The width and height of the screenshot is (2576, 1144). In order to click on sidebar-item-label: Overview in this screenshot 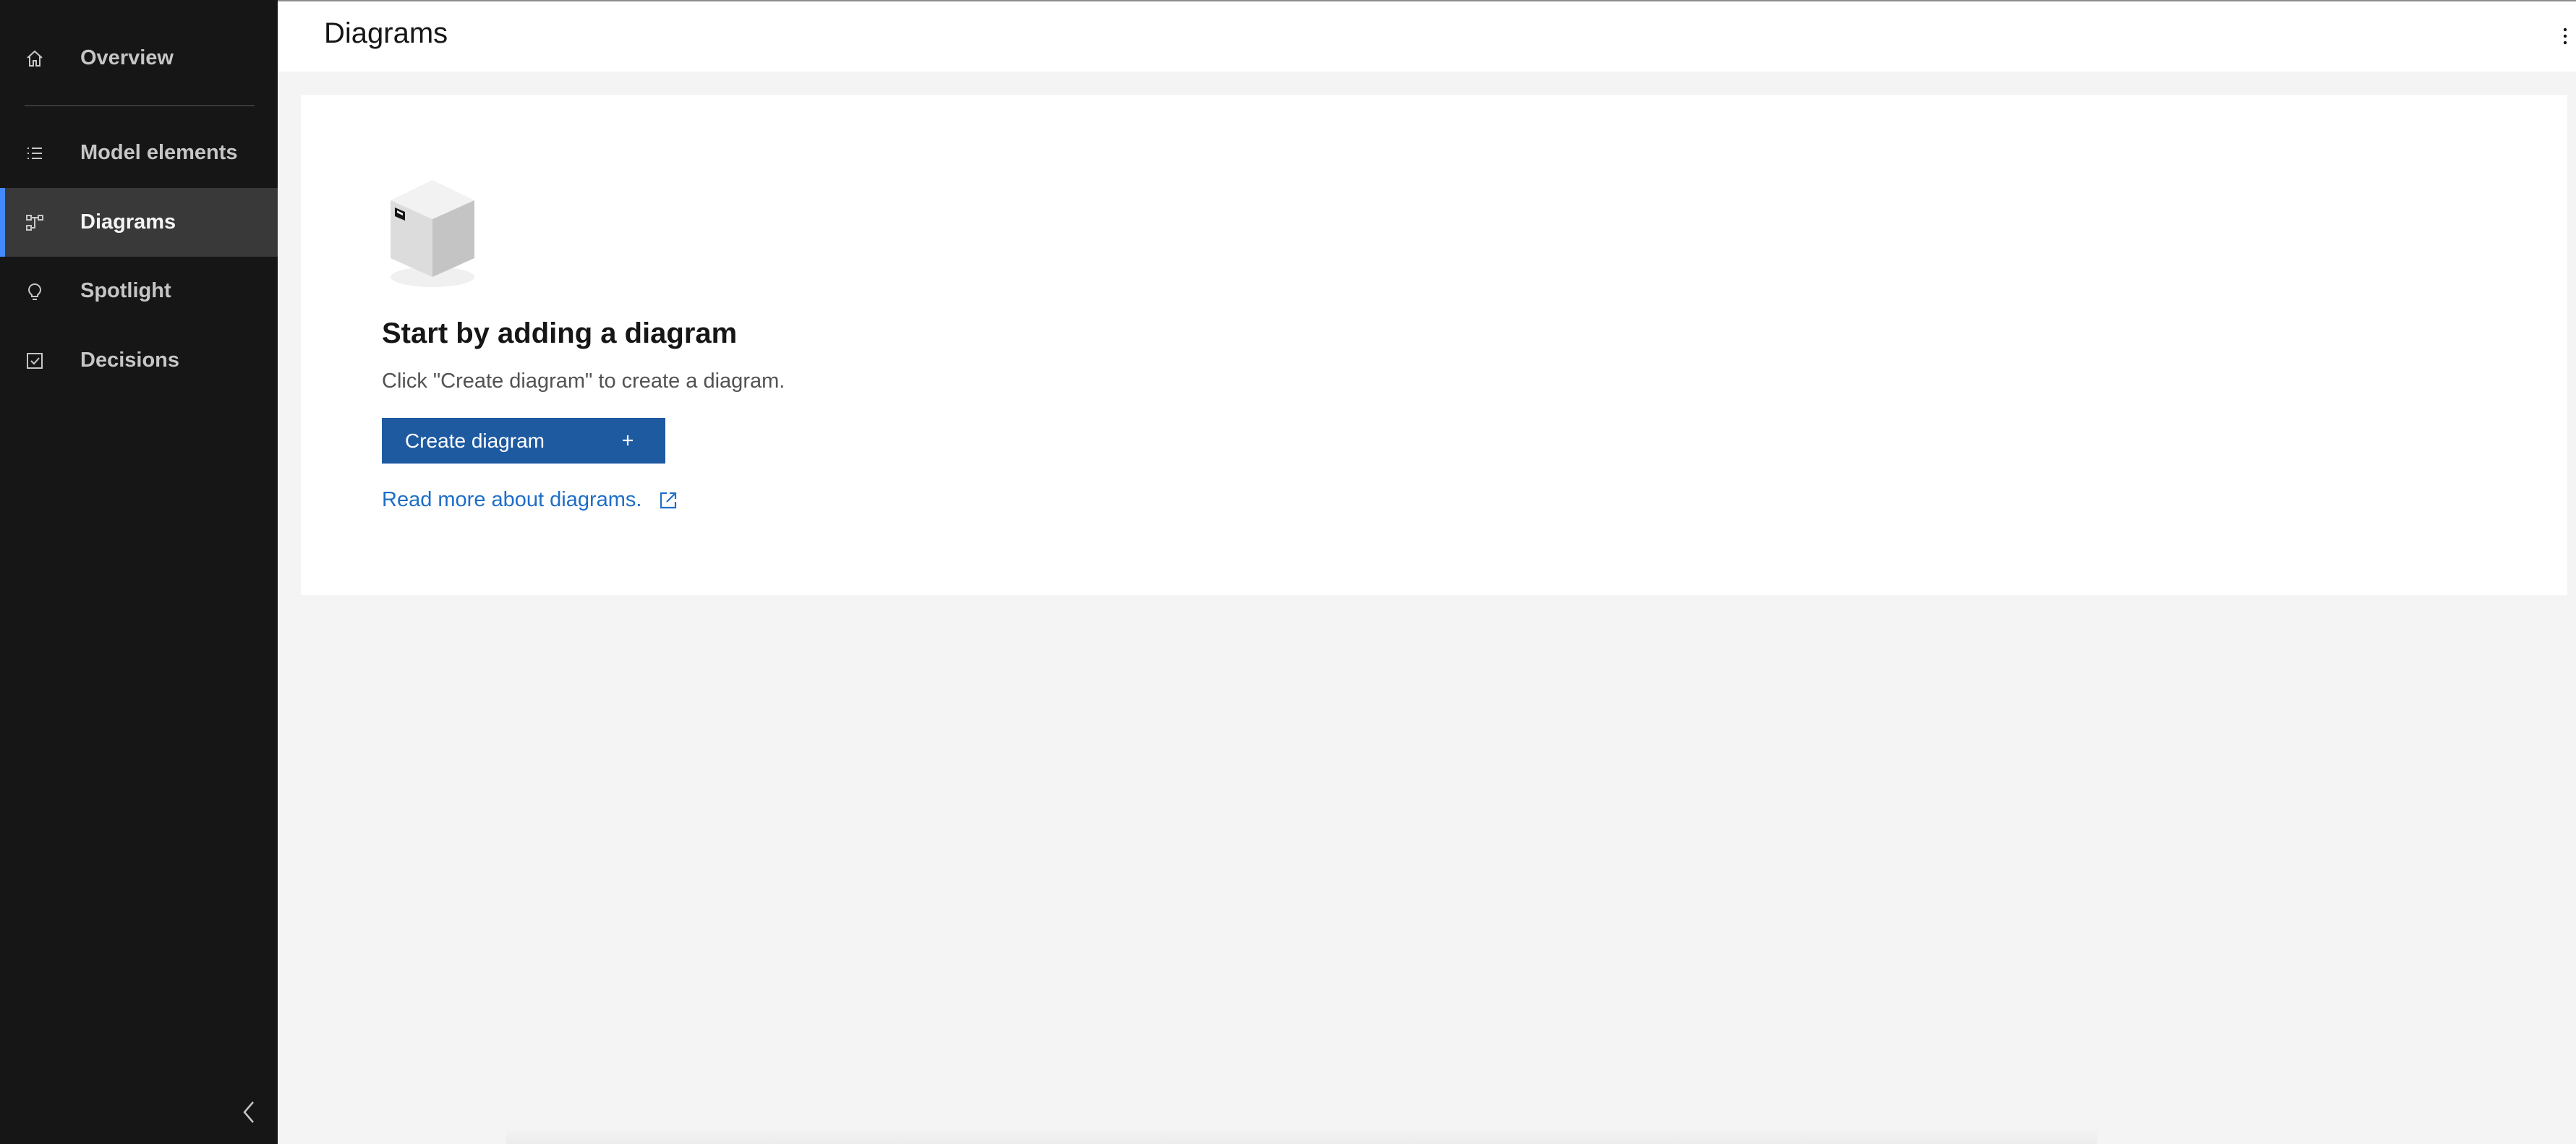, I will do `click(127, 58)`.